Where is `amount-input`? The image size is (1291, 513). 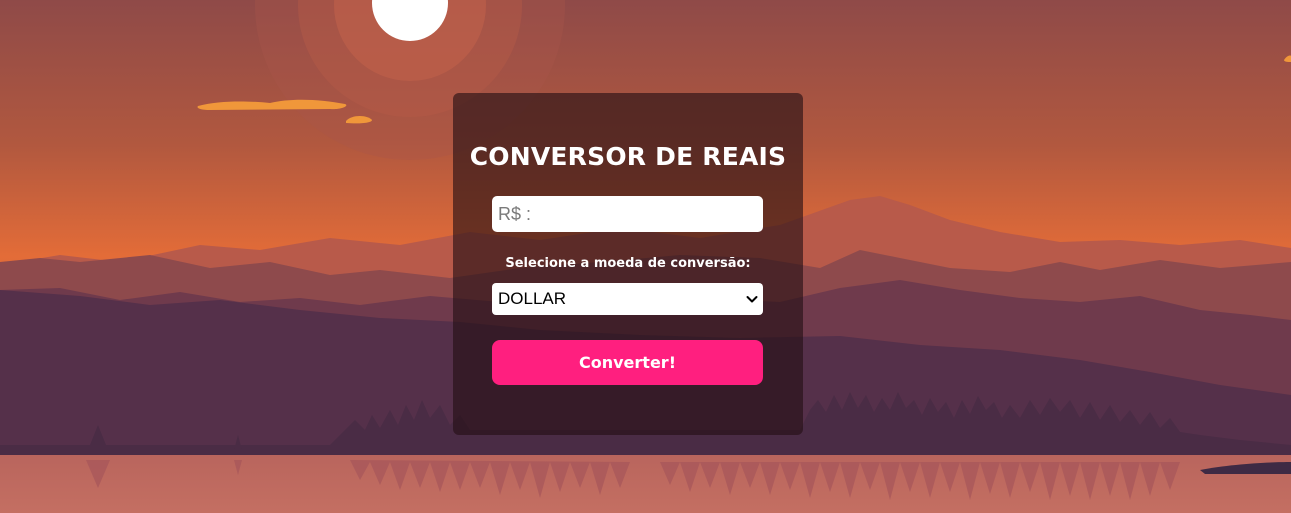
amount-input is located at coordinates (627, 214).